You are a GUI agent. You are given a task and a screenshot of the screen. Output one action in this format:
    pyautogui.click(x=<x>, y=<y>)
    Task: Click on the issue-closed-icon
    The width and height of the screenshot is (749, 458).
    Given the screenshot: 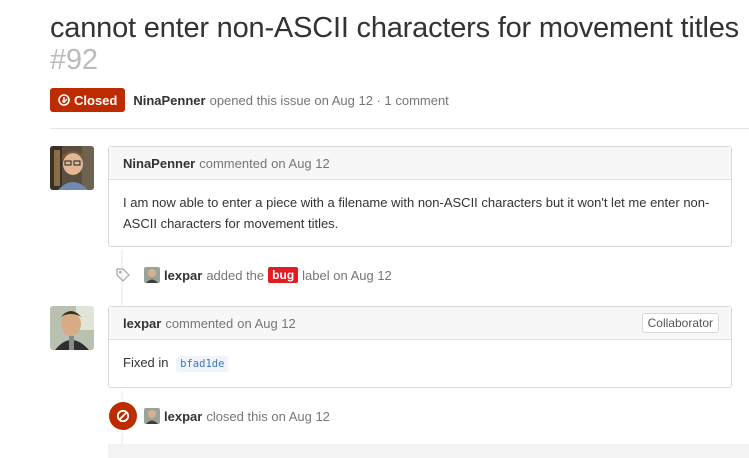 What is the action you would take?
    pyautogui.click(x=64, y=100)
    